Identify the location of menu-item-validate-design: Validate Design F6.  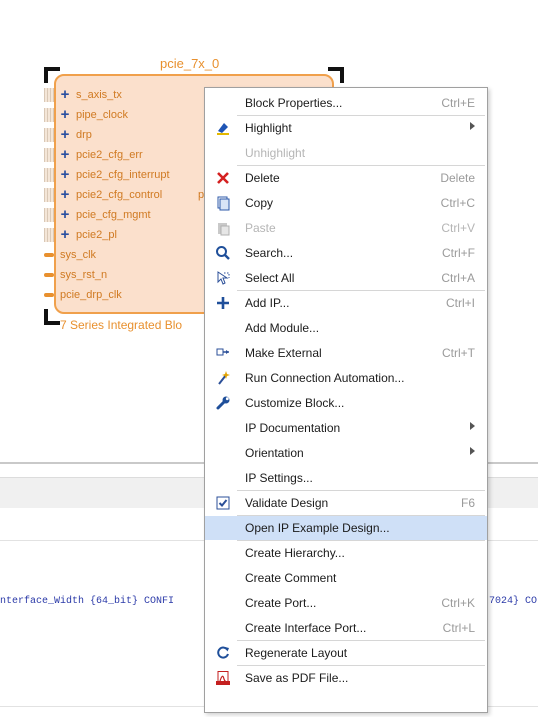
(346, 503).